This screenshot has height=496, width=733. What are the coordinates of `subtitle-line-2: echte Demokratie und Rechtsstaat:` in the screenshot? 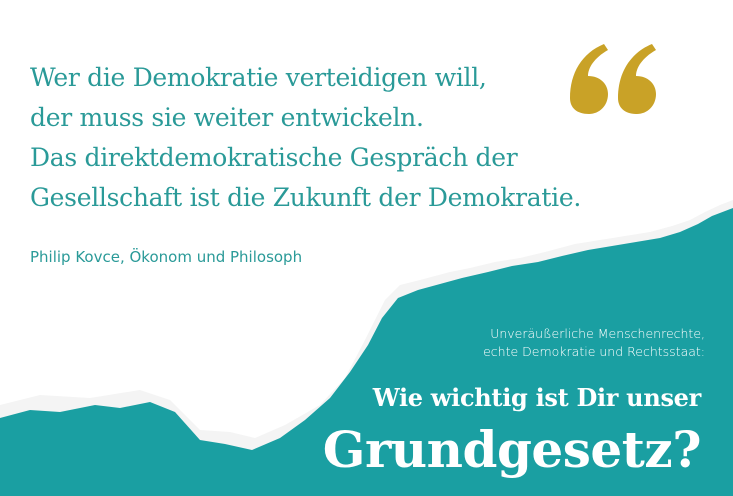 It's located at (594, 351).